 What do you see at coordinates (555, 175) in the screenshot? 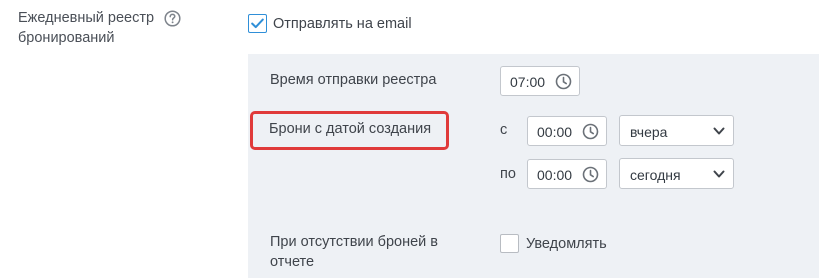
I see `to-time-value: 00:00` at bounding box center [555, 175].